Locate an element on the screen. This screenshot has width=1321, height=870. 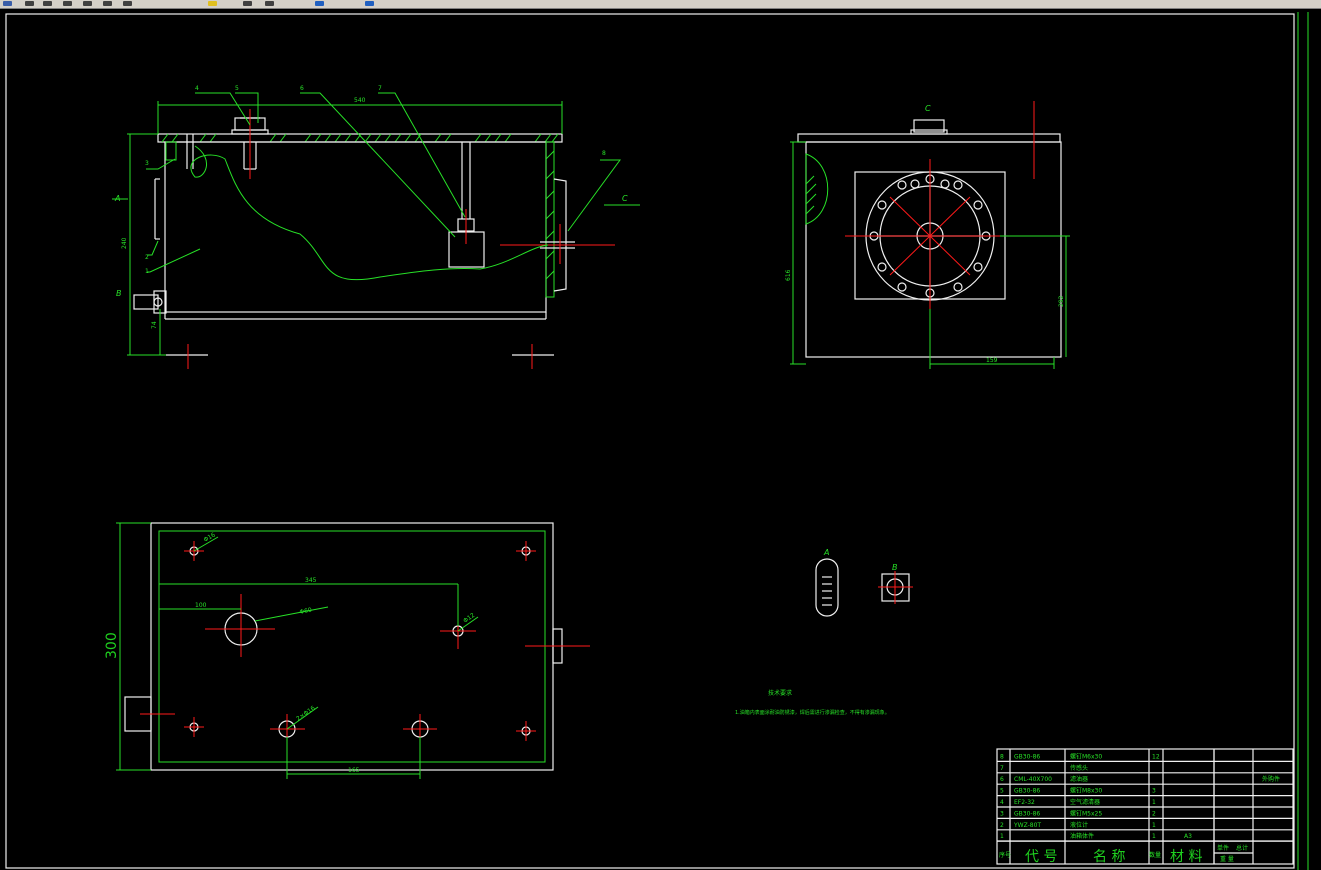
top-view: Φ16 Φ60 Φ12 2×Φ16 345 100 165 300 is located at coordinates (347, 650).